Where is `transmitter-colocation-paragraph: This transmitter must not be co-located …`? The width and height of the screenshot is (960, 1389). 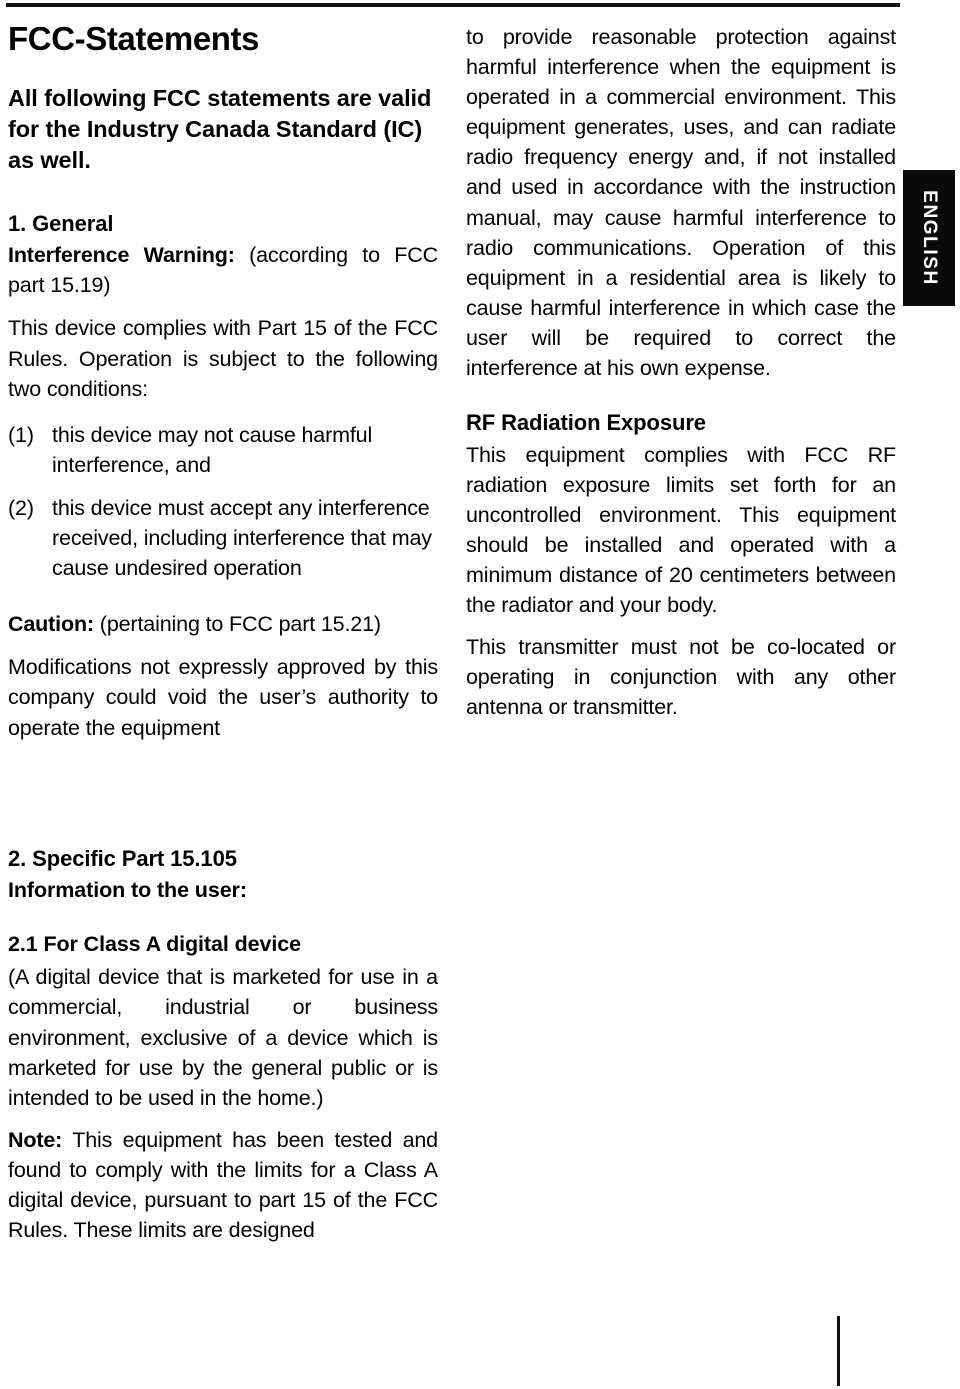
transmitter-colocation-paragraph: This transmitter must not be co-located … is located at coordinates (681, 677).